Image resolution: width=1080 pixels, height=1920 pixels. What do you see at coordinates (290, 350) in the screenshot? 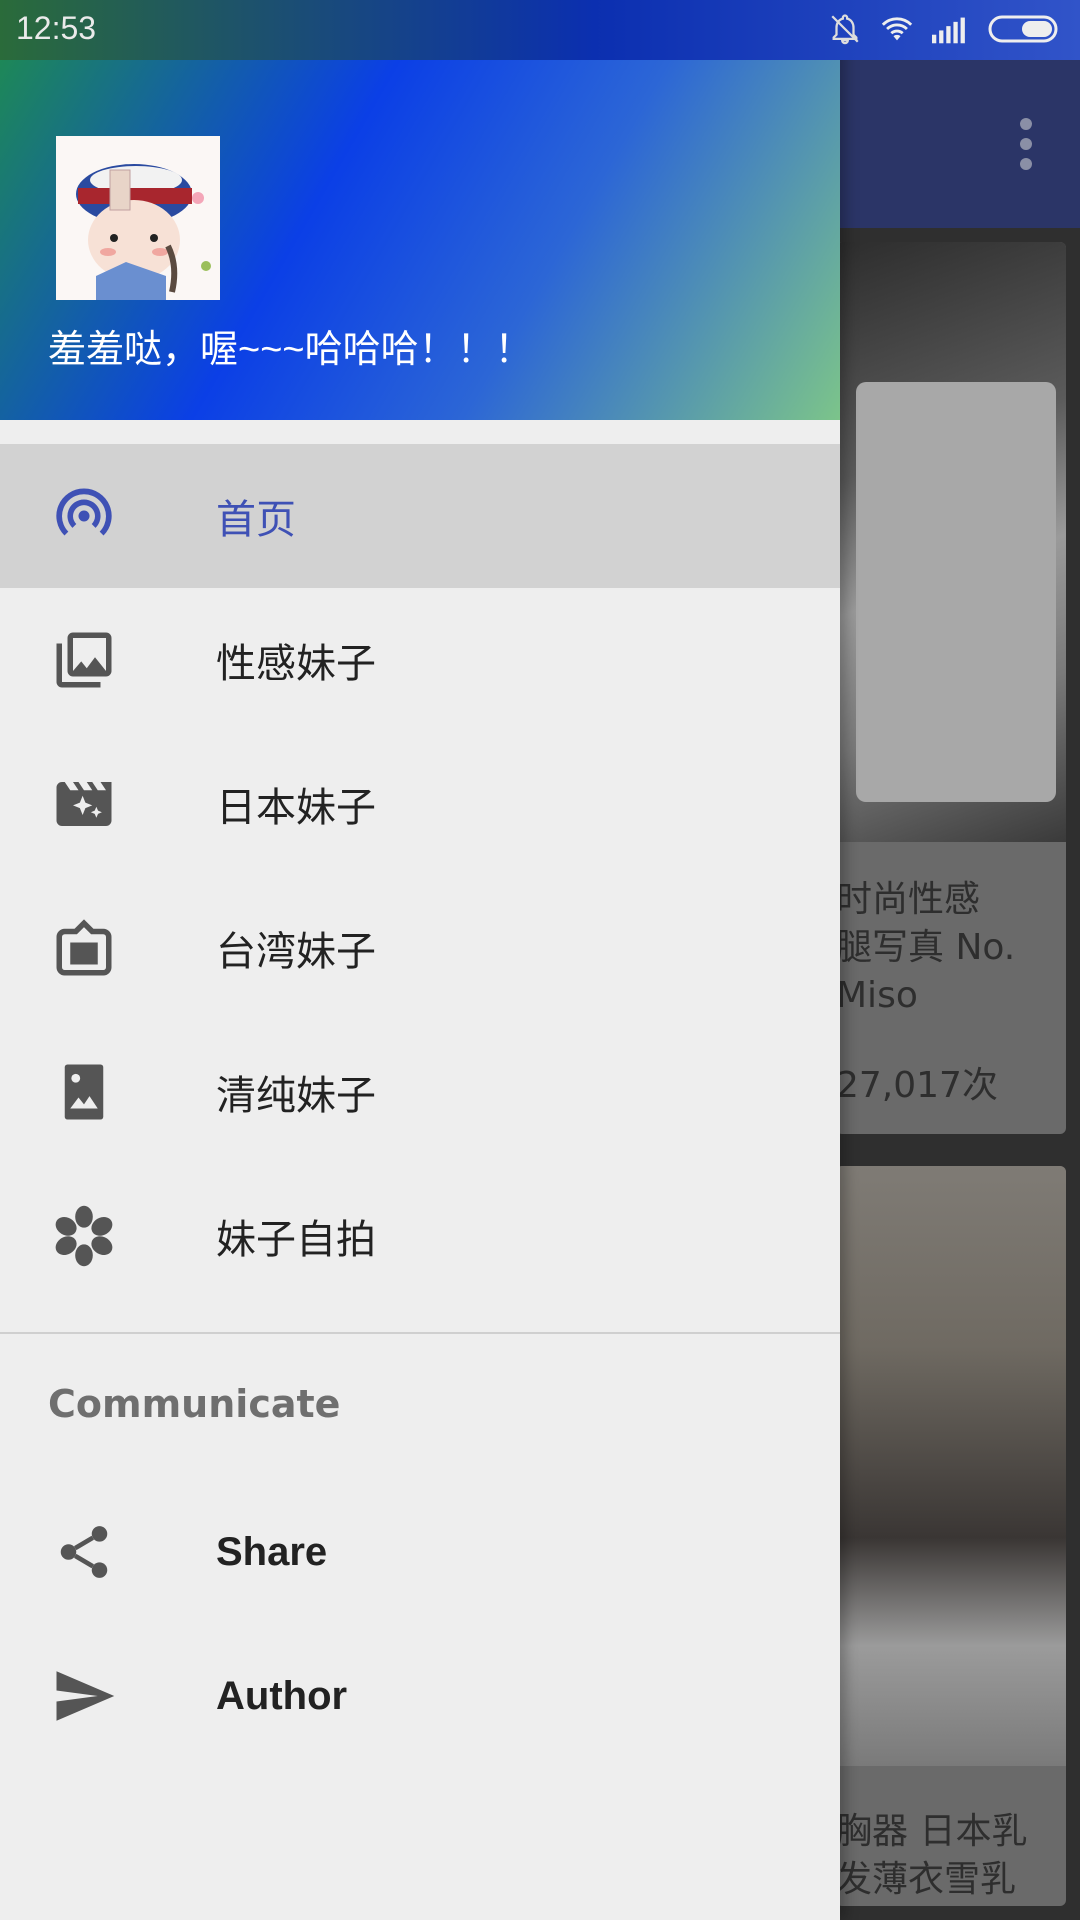
I see `header-title: 羞羞哒，喔~~~哈哈哈！！！` at bounding box center [290, 350].